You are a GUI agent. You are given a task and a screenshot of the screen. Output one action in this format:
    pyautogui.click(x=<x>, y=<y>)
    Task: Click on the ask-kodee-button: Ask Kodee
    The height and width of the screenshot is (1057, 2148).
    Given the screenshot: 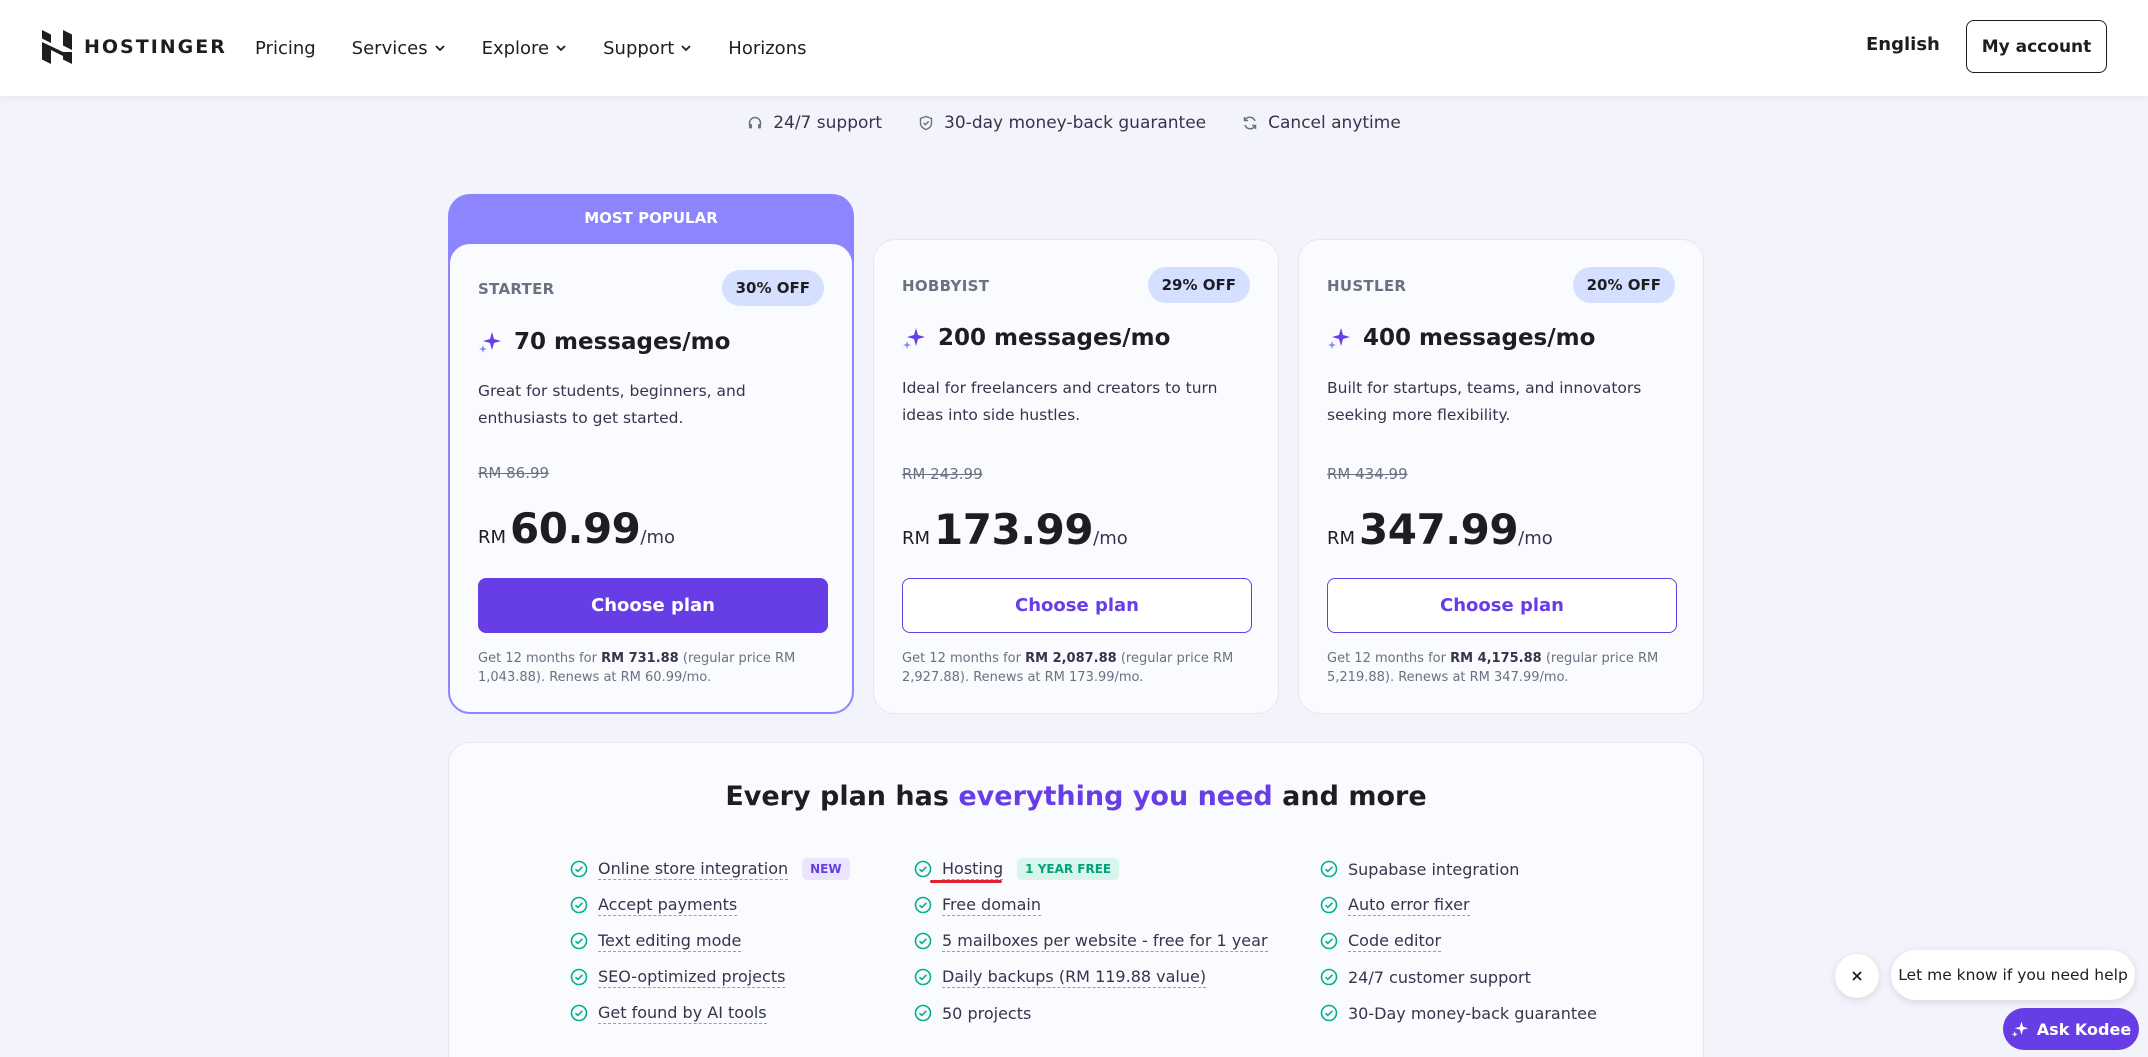 What is the action you would take?
    pyautogui.click(x=2071, y=1029)
    